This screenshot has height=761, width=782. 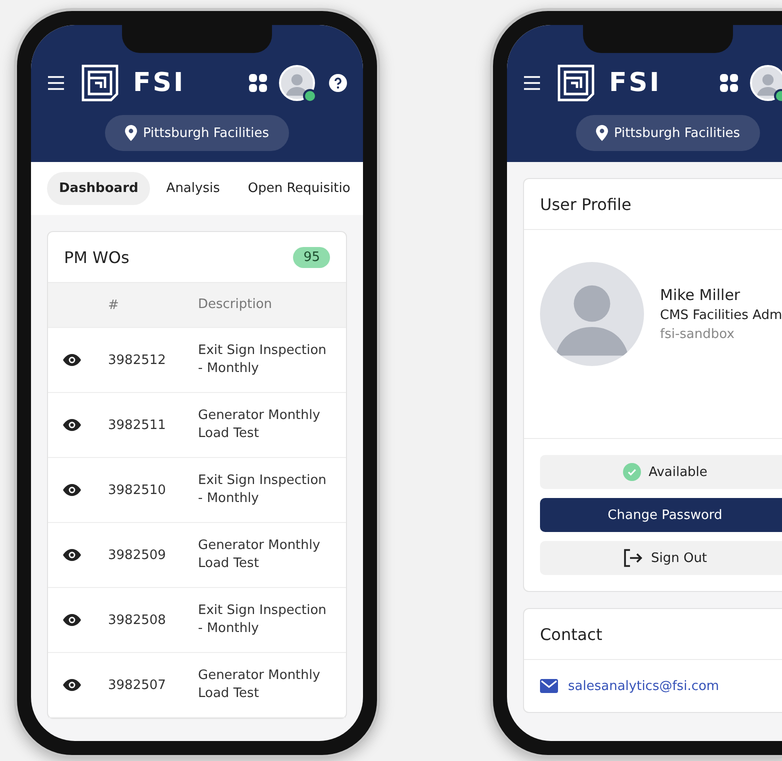 I want to click on count-badge: 95, so click(x=311, y=257).